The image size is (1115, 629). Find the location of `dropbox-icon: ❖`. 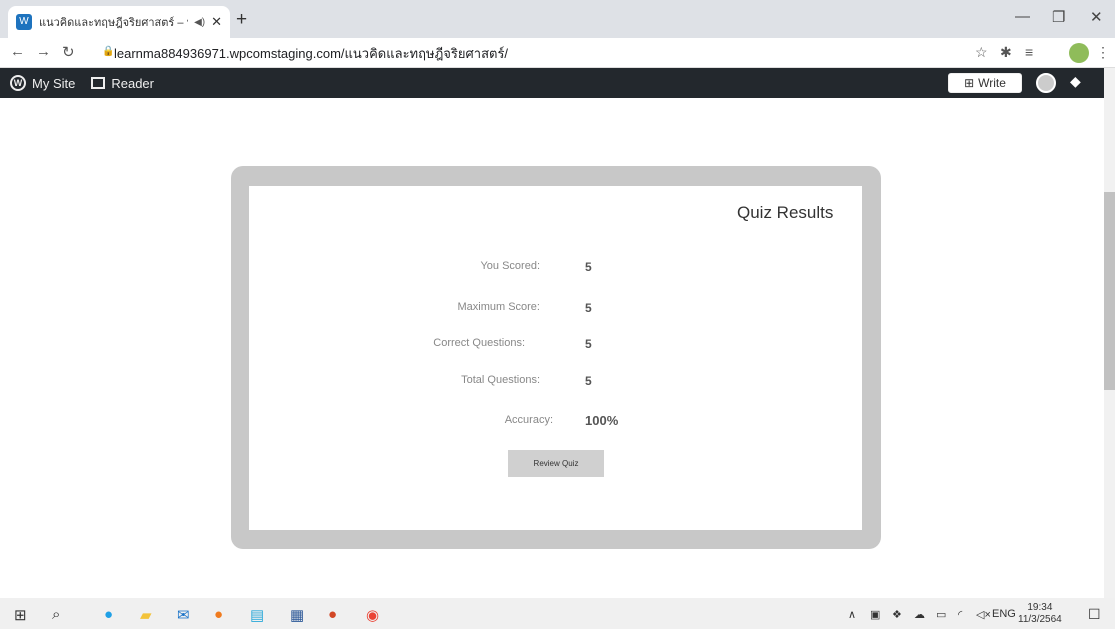

dropbox-icon: ❖ is located at coordinates (897, 614).